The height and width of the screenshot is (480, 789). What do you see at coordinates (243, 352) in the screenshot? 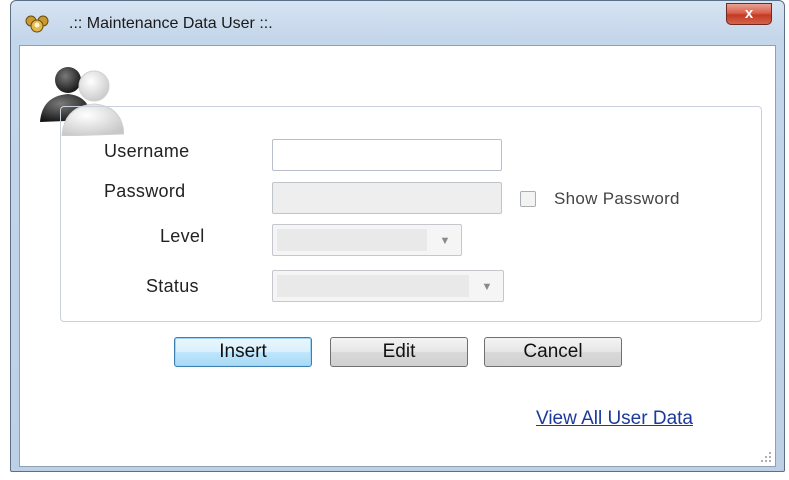
I see `insert-button: Insert` at bounding box center [243, 352].